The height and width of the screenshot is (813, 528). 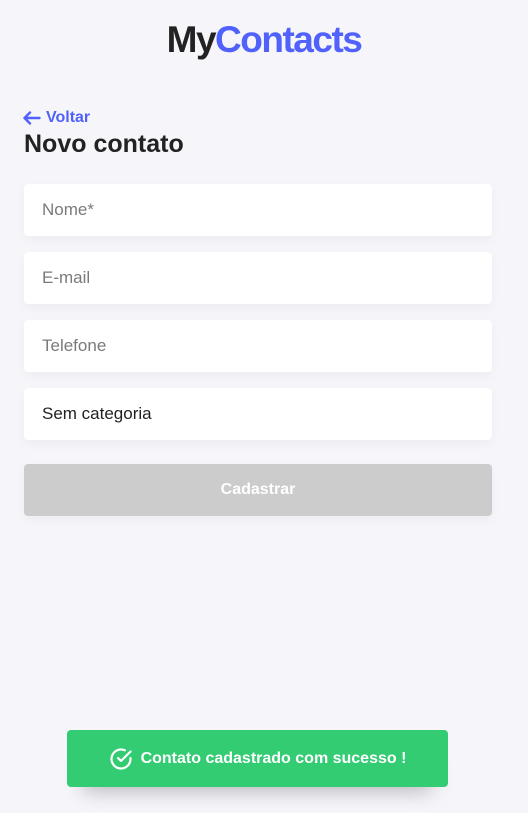 What do you see at coordinates (191, 39) in the screenshot?
I see `logo-text-my: My` at bounding box center [191, 39].